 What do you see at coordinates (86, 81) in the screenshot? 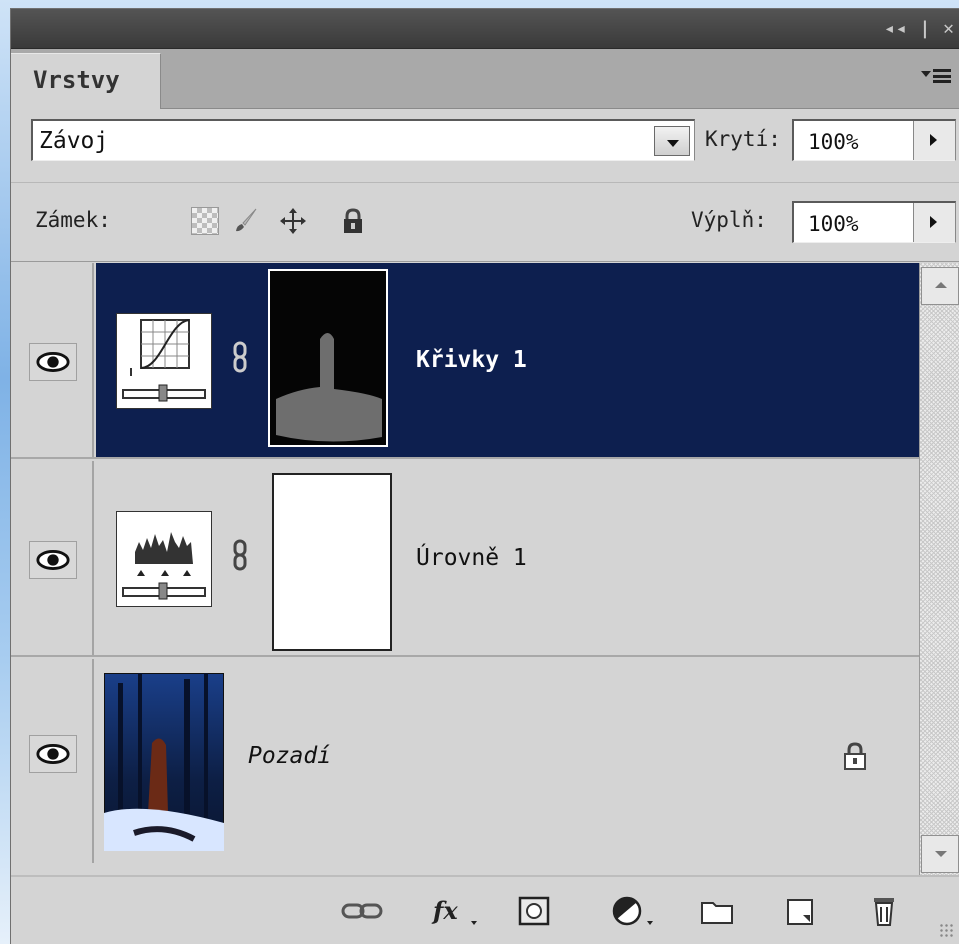
I see `tab-layers: Vrstvy` at bounding box center [86, 81].